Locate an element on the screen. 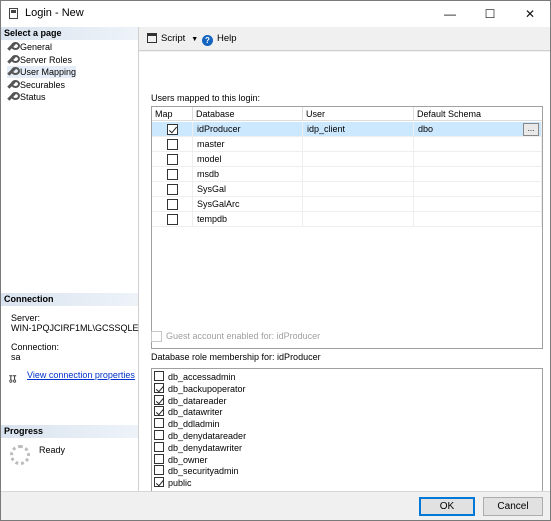 The width and height of the screenshot is (551, 521). role-label: db_denydatareader is located at coordinates (207, 436).